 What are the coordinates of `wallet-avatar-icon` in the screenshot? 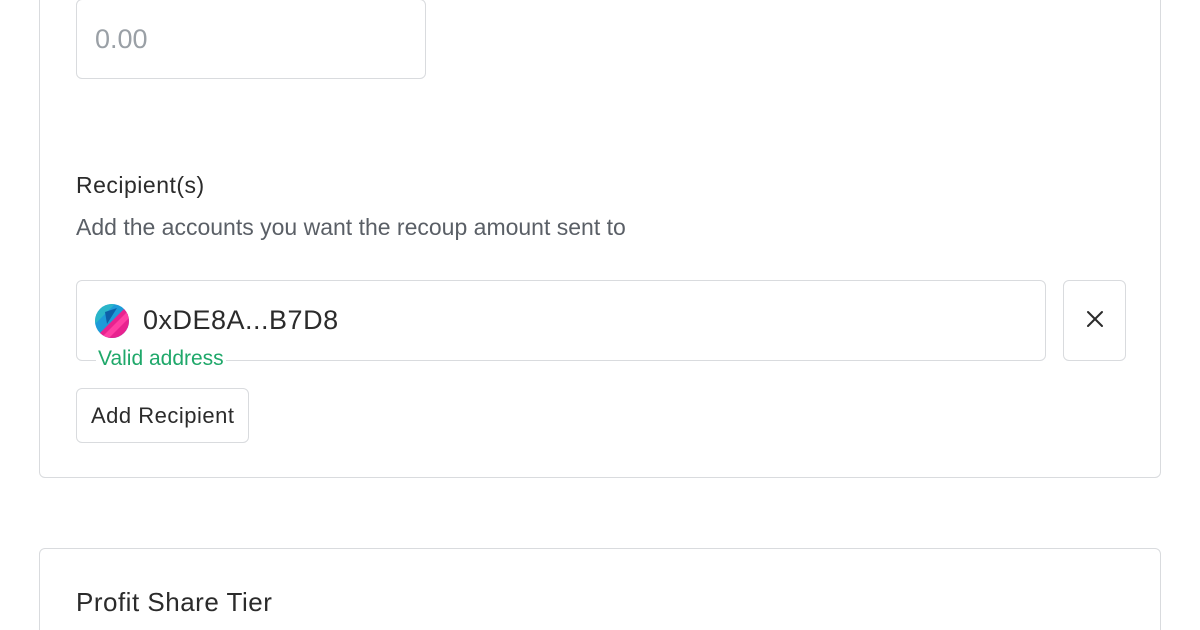 It's located at (112, 320).